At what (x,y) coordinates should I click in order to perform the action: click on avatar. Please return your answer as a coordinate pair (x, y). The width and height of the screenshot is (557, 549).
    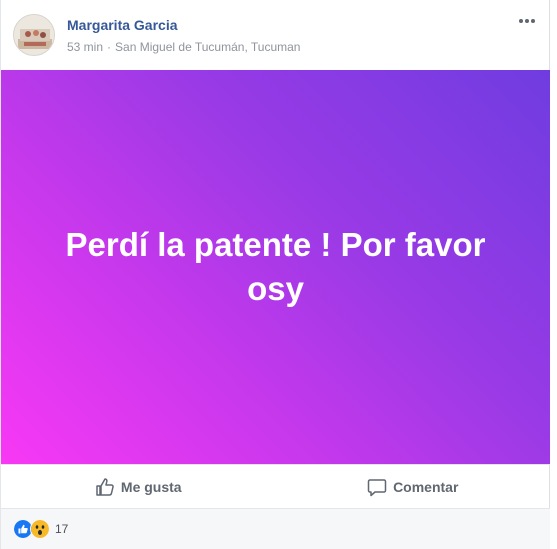
    Looking at the image, I should click on (34, 35).